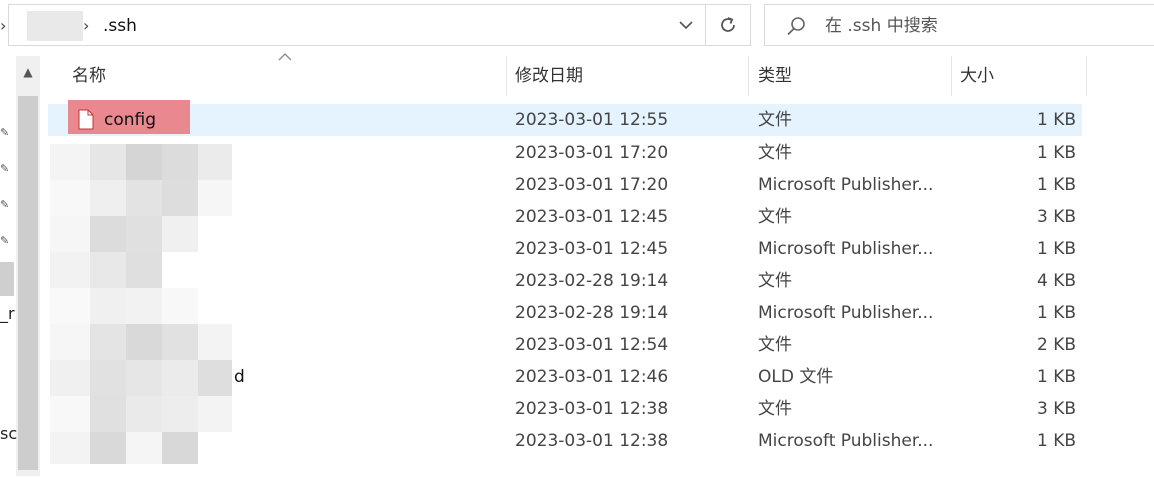  What do you see at coordinates (849, 76) in the screenshot?
I see `column-header-type: 类型` at bounding box center [849, 76].